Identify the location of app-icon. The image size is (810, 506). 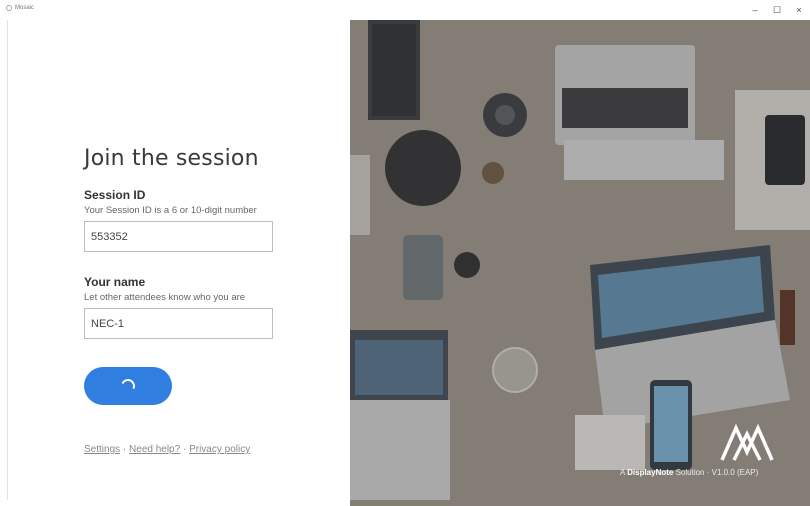
(9, 8).